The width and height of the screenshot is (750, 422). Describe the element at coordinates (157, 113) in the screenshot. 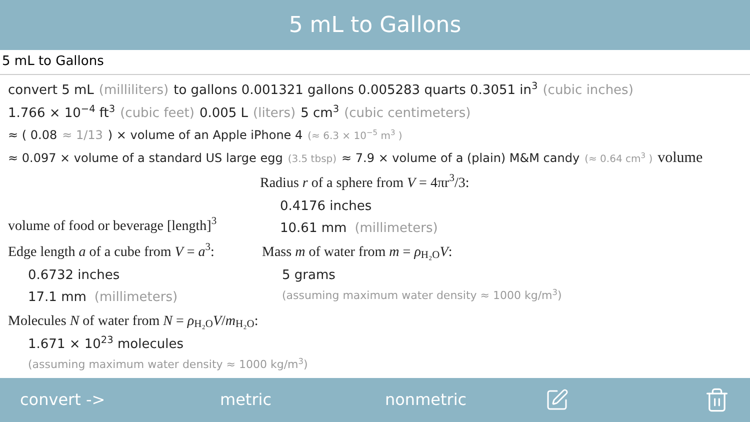

I see `unit-note: (cubic feet)` at that location.